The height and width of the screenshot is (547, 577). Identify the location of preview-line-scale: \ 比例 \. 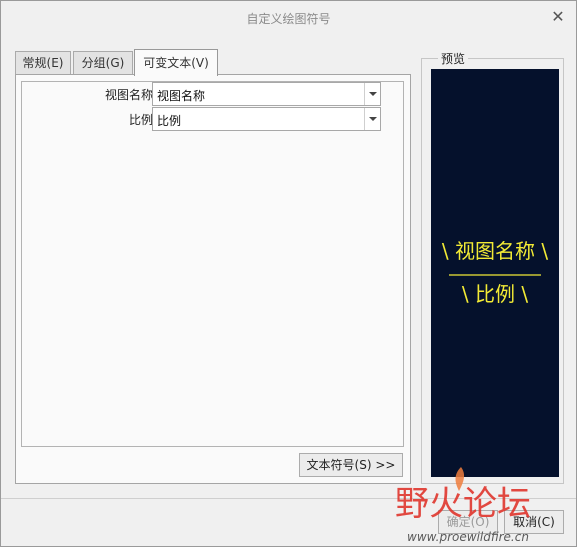
(495, 294).